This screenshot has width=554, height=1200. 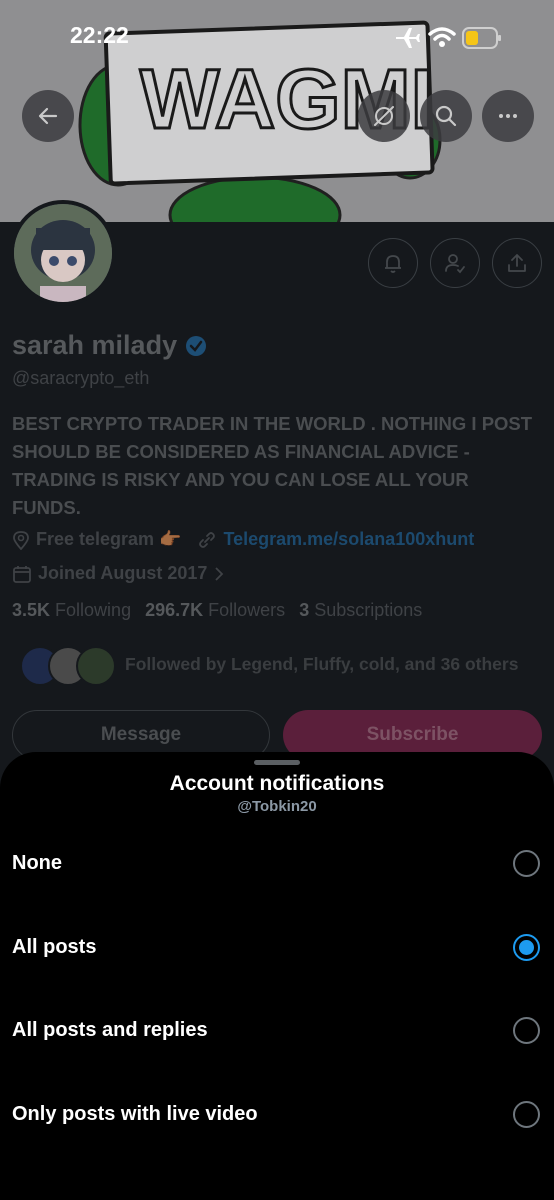 I want to click on following-user-icon, so click(x=455, y=264).